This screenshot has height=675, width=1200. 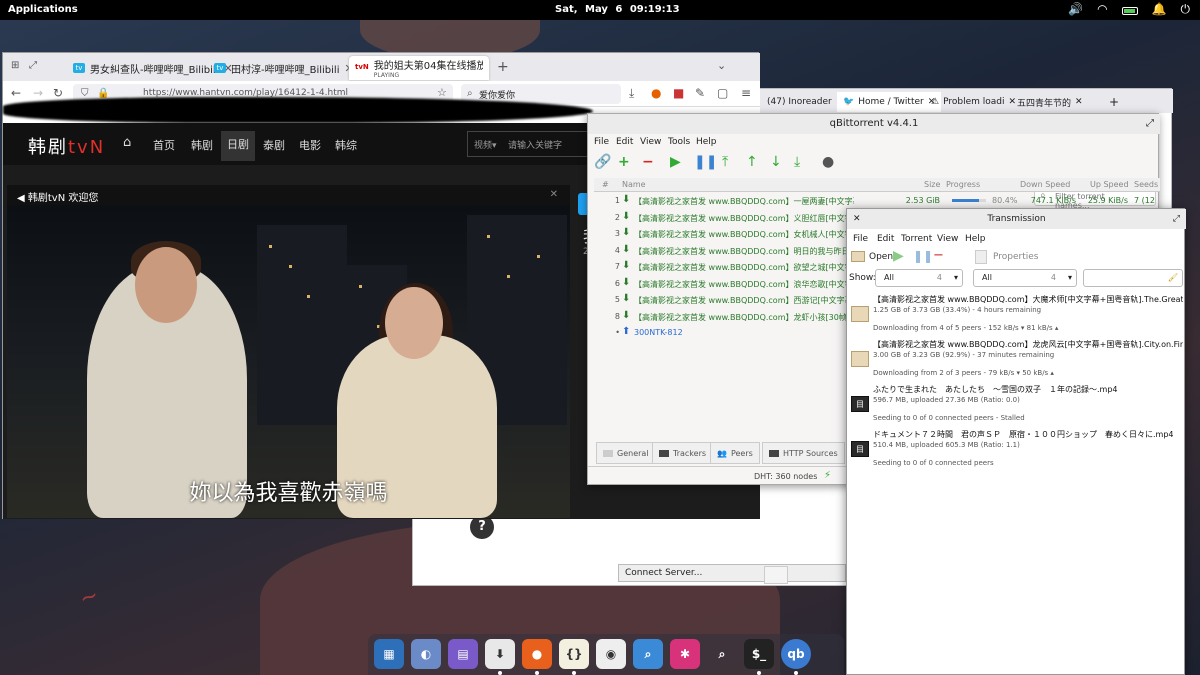 I want to click on col-down-speed: Down Speed, so click(x=1045, y=184).